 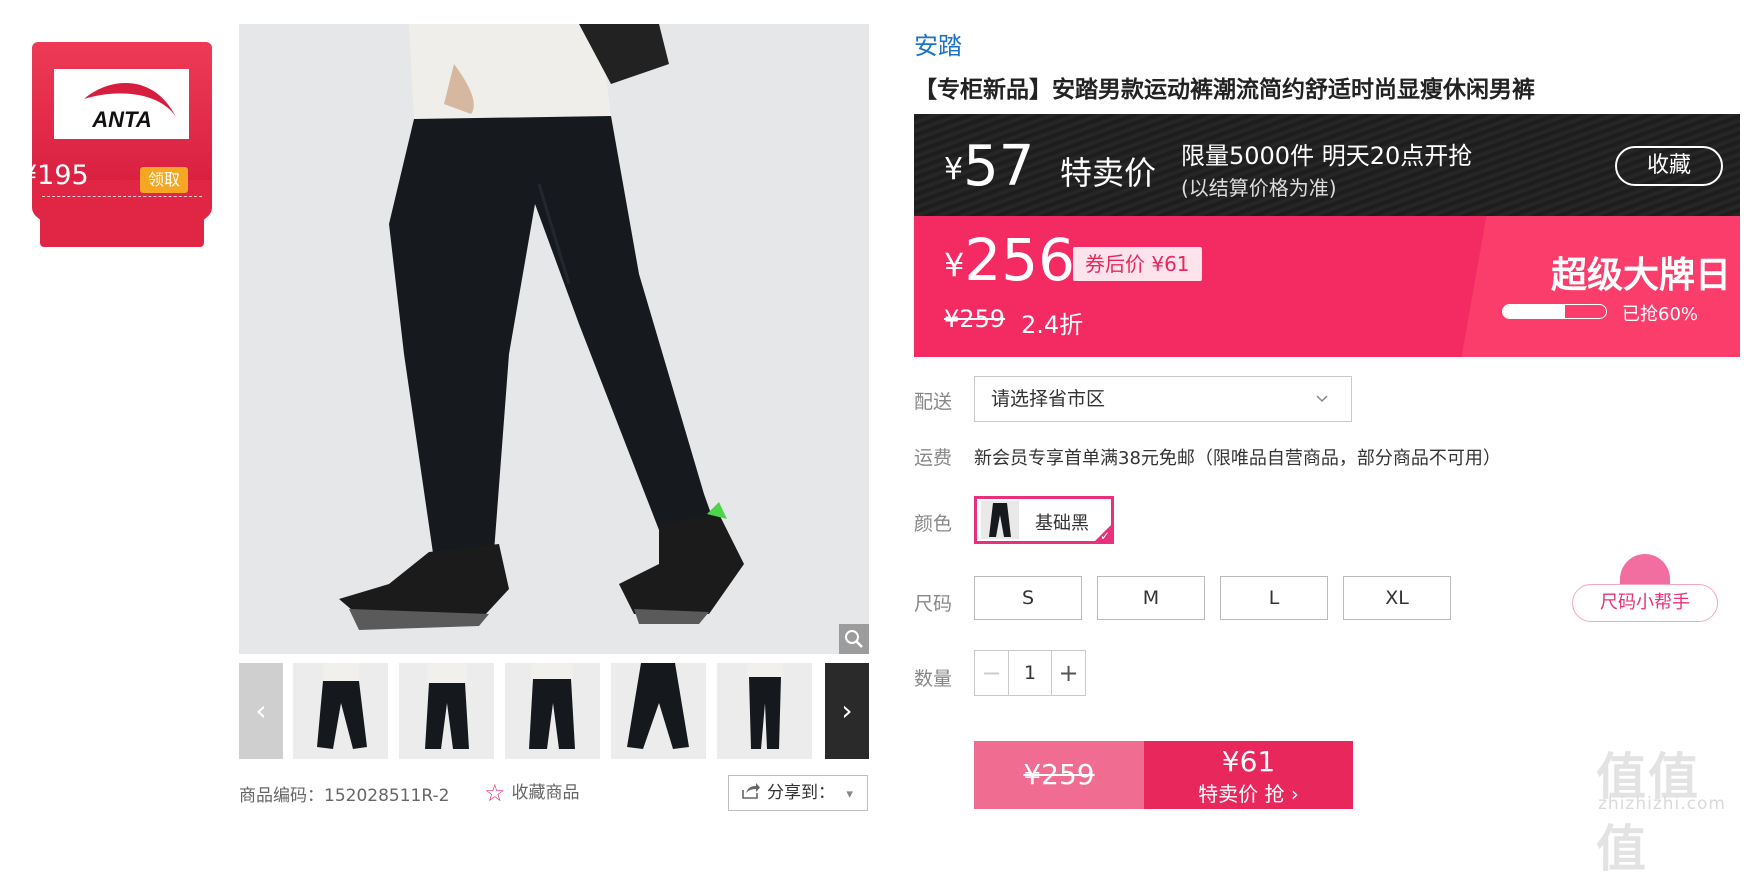 I want to click on buy-original-price: ¥259, so click(x=1059, y=775).